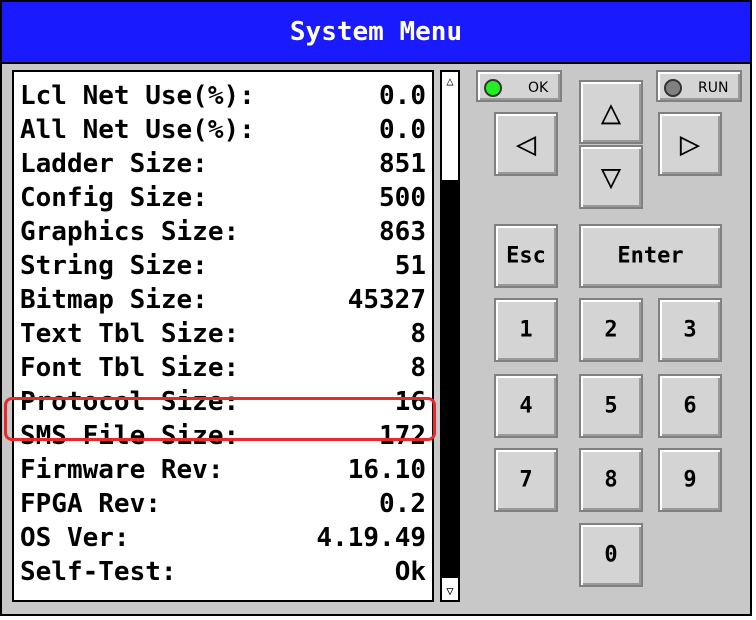 The height and width of the screenshot is (620, 756). I want to click on run-label: RUN, so click(713, 88).